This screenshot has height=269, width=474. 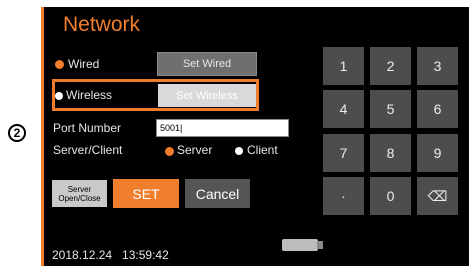 I want to click on set-button: SET, so click(x=146, y=193).